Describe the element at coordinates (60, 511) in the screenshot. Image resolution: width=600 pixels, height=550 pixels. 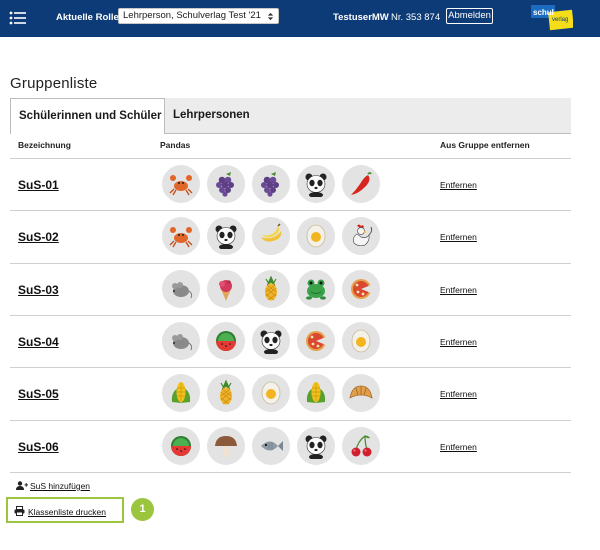
I see `print-class-list-link: Klassenliste drucken` at that location.